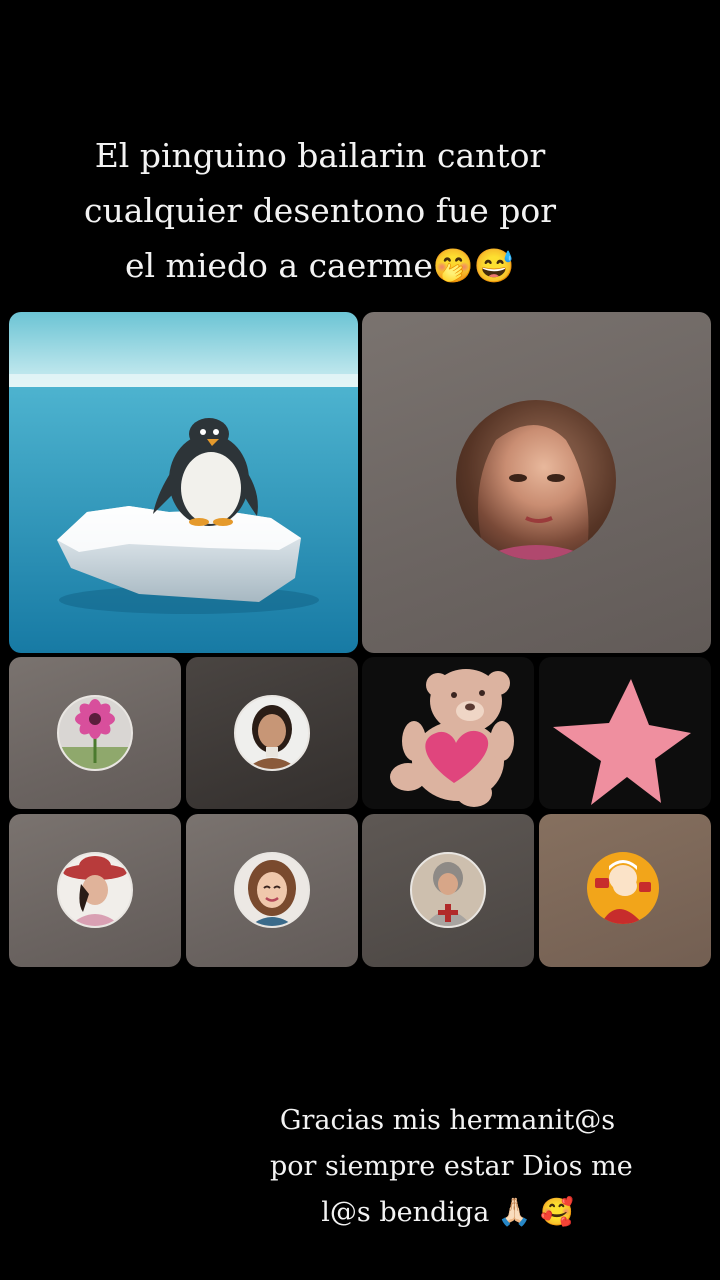 This screenshot has width=720, height=1280. Describe the element at coordinates (320, 155) in the screenshot. I see `top-caption-line: El pinguino bailarin cantor` at that location.